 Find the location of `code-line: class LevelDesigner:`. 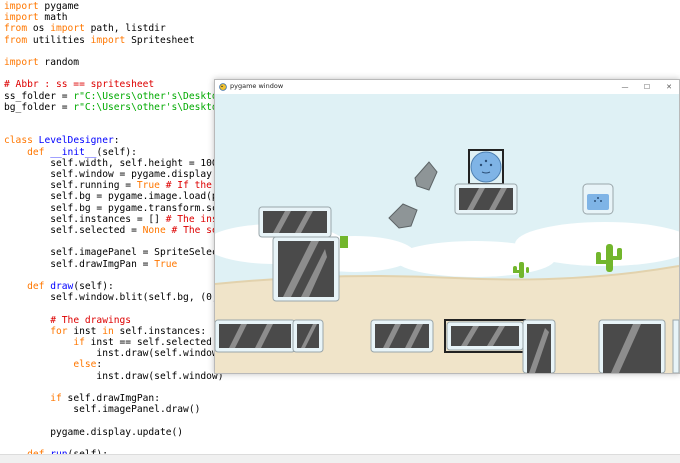

code-line: class LevelDesigner: is located at coordinates (62, 141).